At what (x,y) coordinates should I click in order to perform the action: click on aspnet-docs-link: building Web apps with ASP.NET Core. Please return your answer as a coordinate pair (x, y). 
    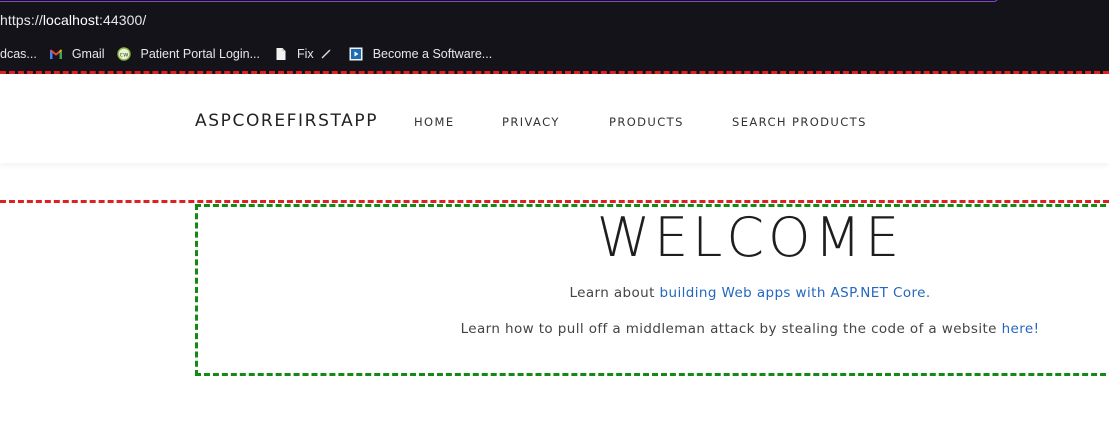
    Looking at the image, I should click on (793, 293).